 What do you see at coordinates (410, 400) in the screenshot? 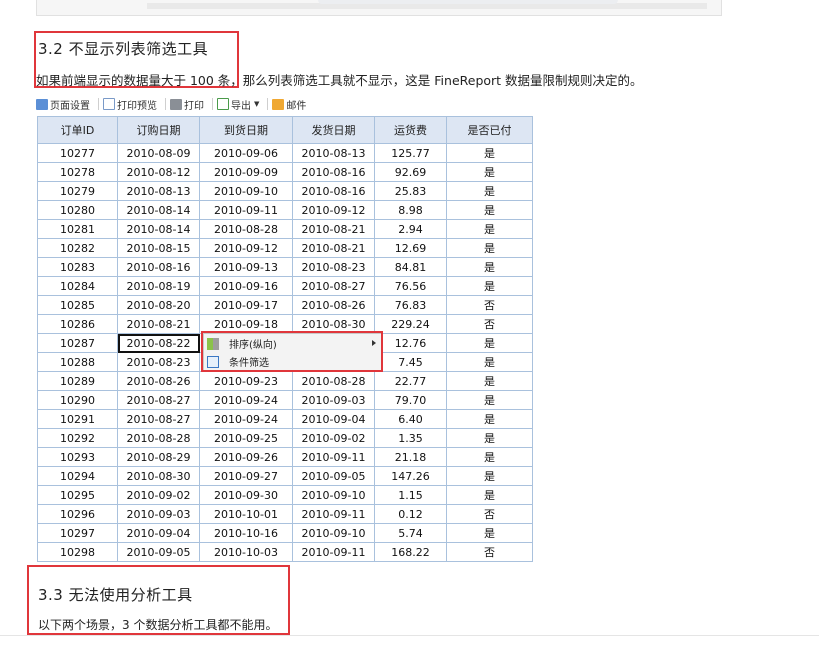
I see `table-cell: 79.70` at bounding box center [410, 400].